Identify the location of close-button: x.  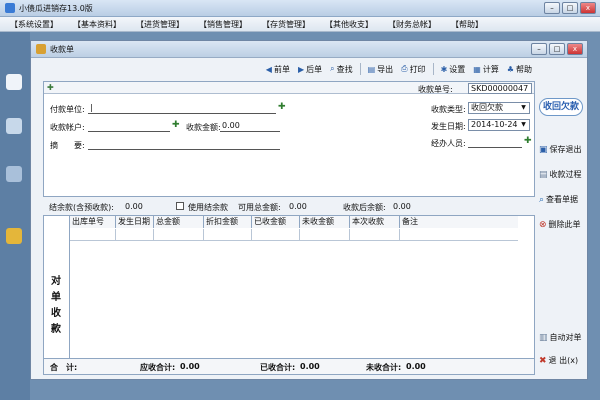
(588, 8).